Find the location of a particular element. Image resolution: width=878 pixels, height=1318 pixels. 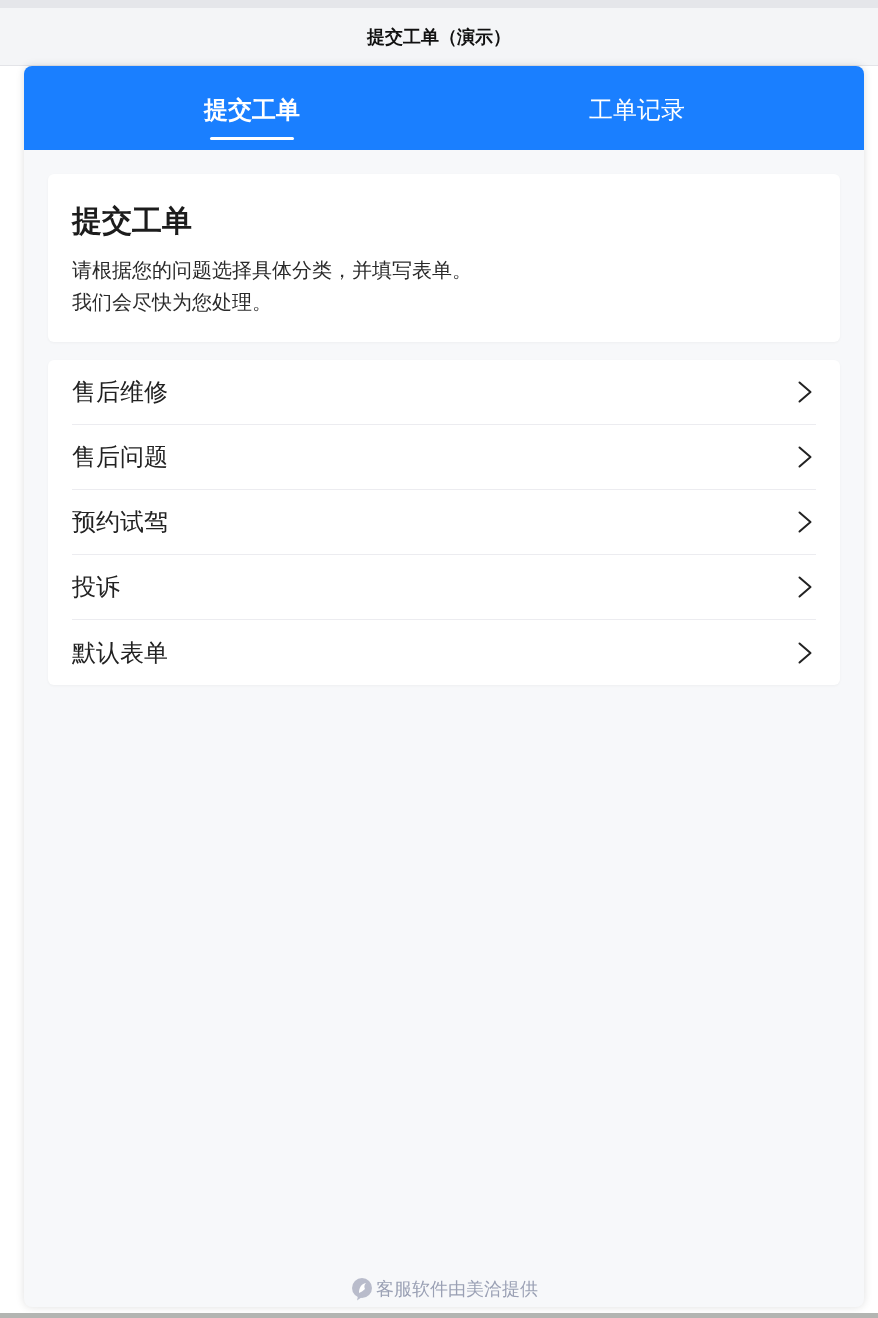

intro-text: 我们会尽快为您处理。 is located at coordinates (172, 302).